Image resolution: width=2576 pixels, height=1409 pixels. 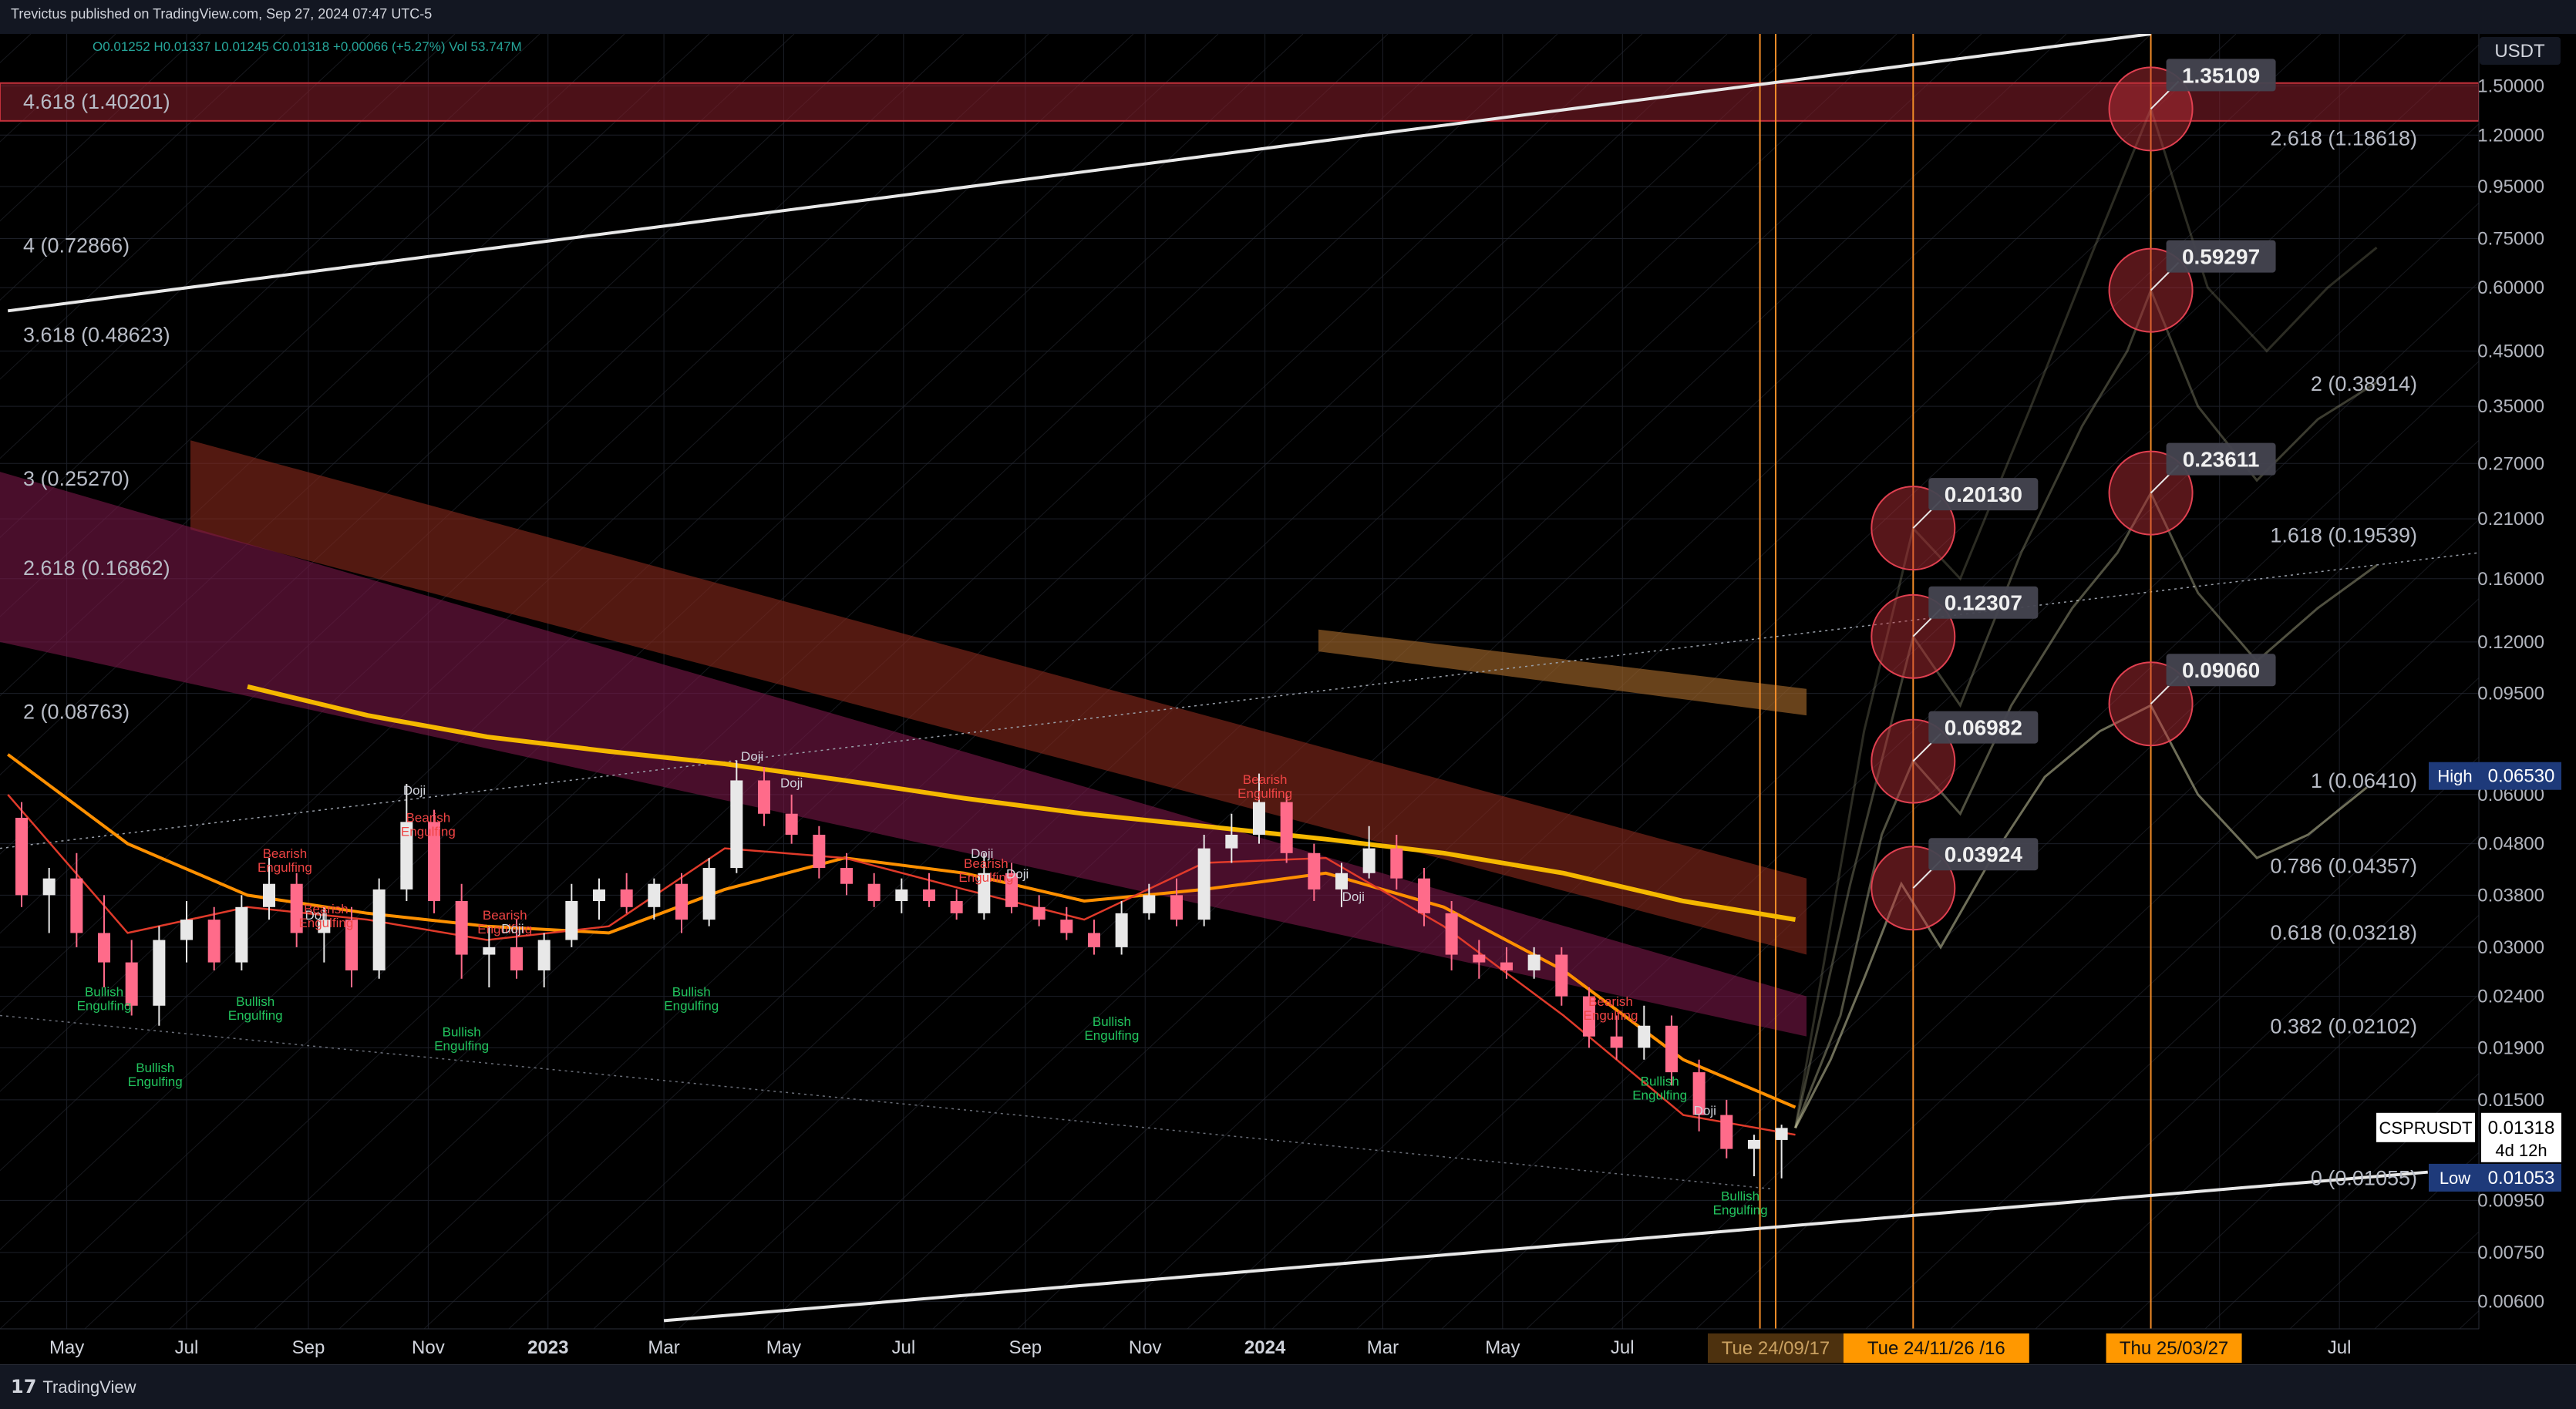 What do you see at coordinates (2343, 139) in the screenshot?
I see `fib-label-right: 2.618 (1.18618)` at bounding box center [2343, 139].